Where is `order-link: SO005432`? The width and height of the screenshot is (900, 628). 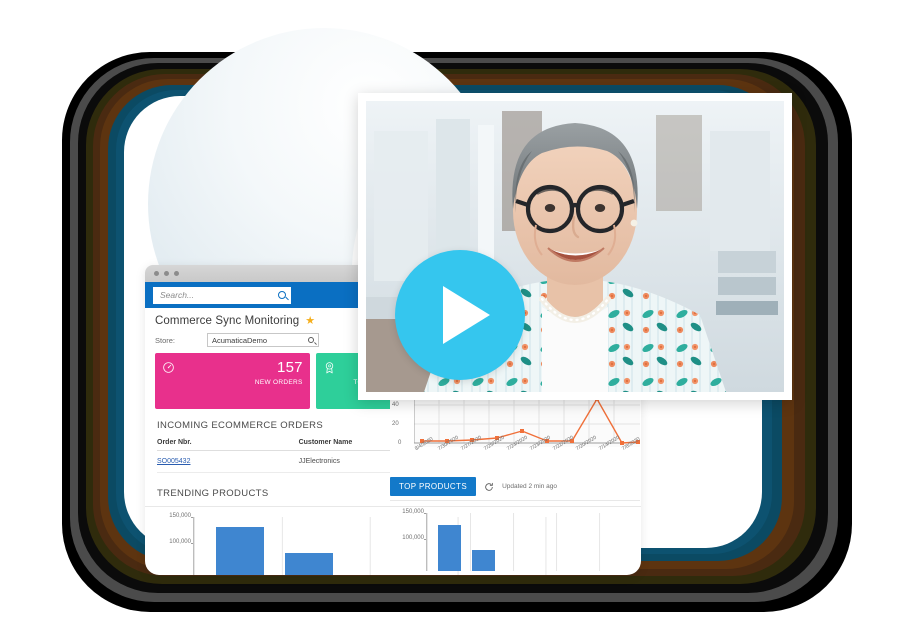
order-link: SO005432 is located at coordinates (173, 461).